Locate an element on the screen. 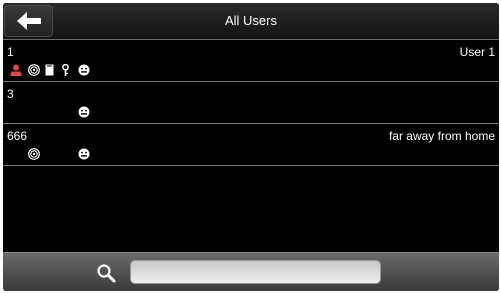 The height and width of the screenshot is (293, 501). page-title: All Users is located at coordinates (250, 20).